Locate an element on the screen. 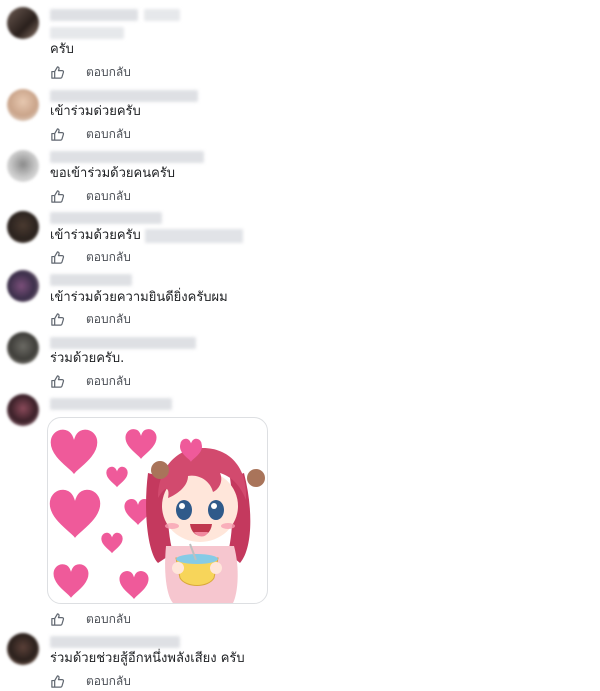 The image size is (600, 691). comment-text: ขอเข้าร่วมด้วยคนครับ is located at coordinates (113, 173).